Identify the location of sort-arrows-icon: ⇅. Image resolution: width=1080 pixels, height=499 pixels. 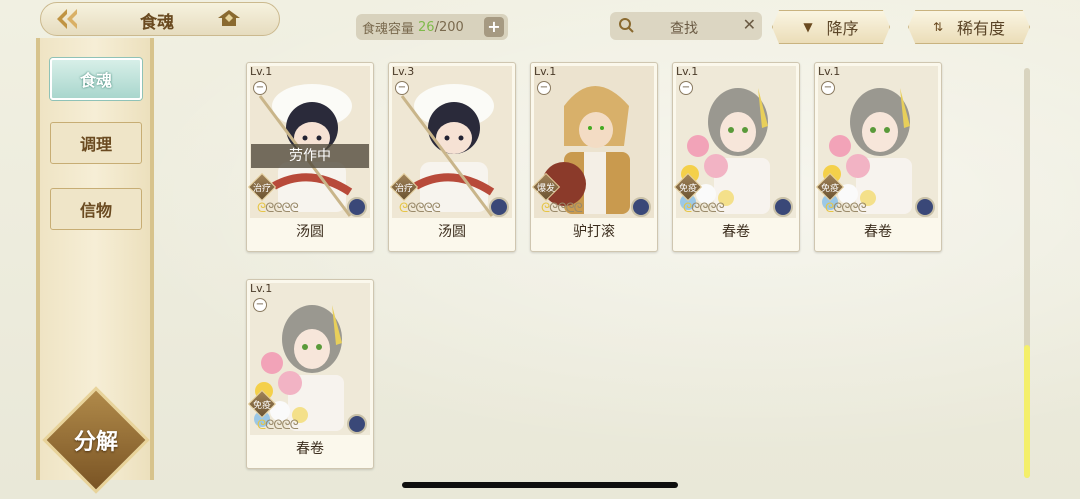
(938, 27).